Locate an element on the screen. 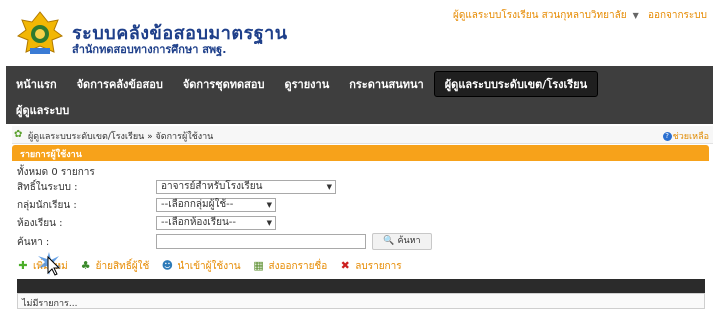  role-label: สิทธิ์ในระบบ : is located at coordinates (47, 187).